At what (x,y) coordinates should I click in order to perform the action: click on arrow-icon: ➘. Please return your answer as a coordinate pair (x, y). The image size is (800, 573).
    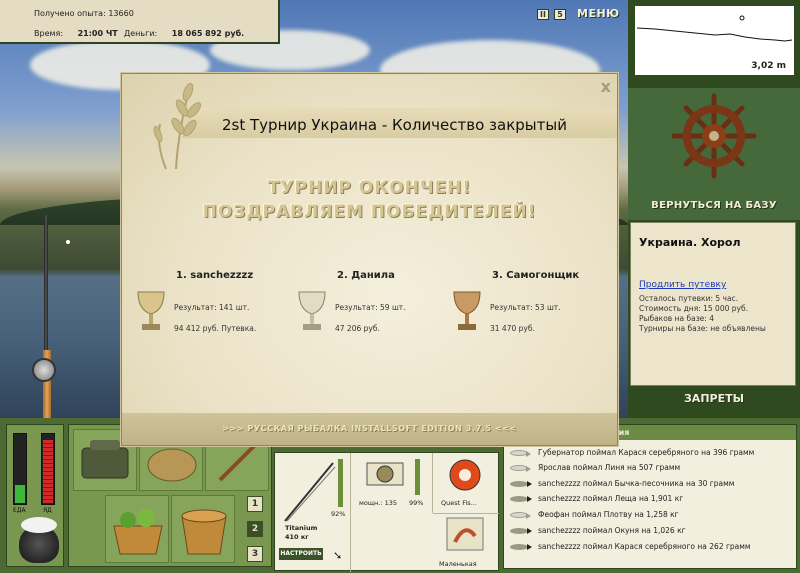
    Looking at the image, I should click on (338, 555).